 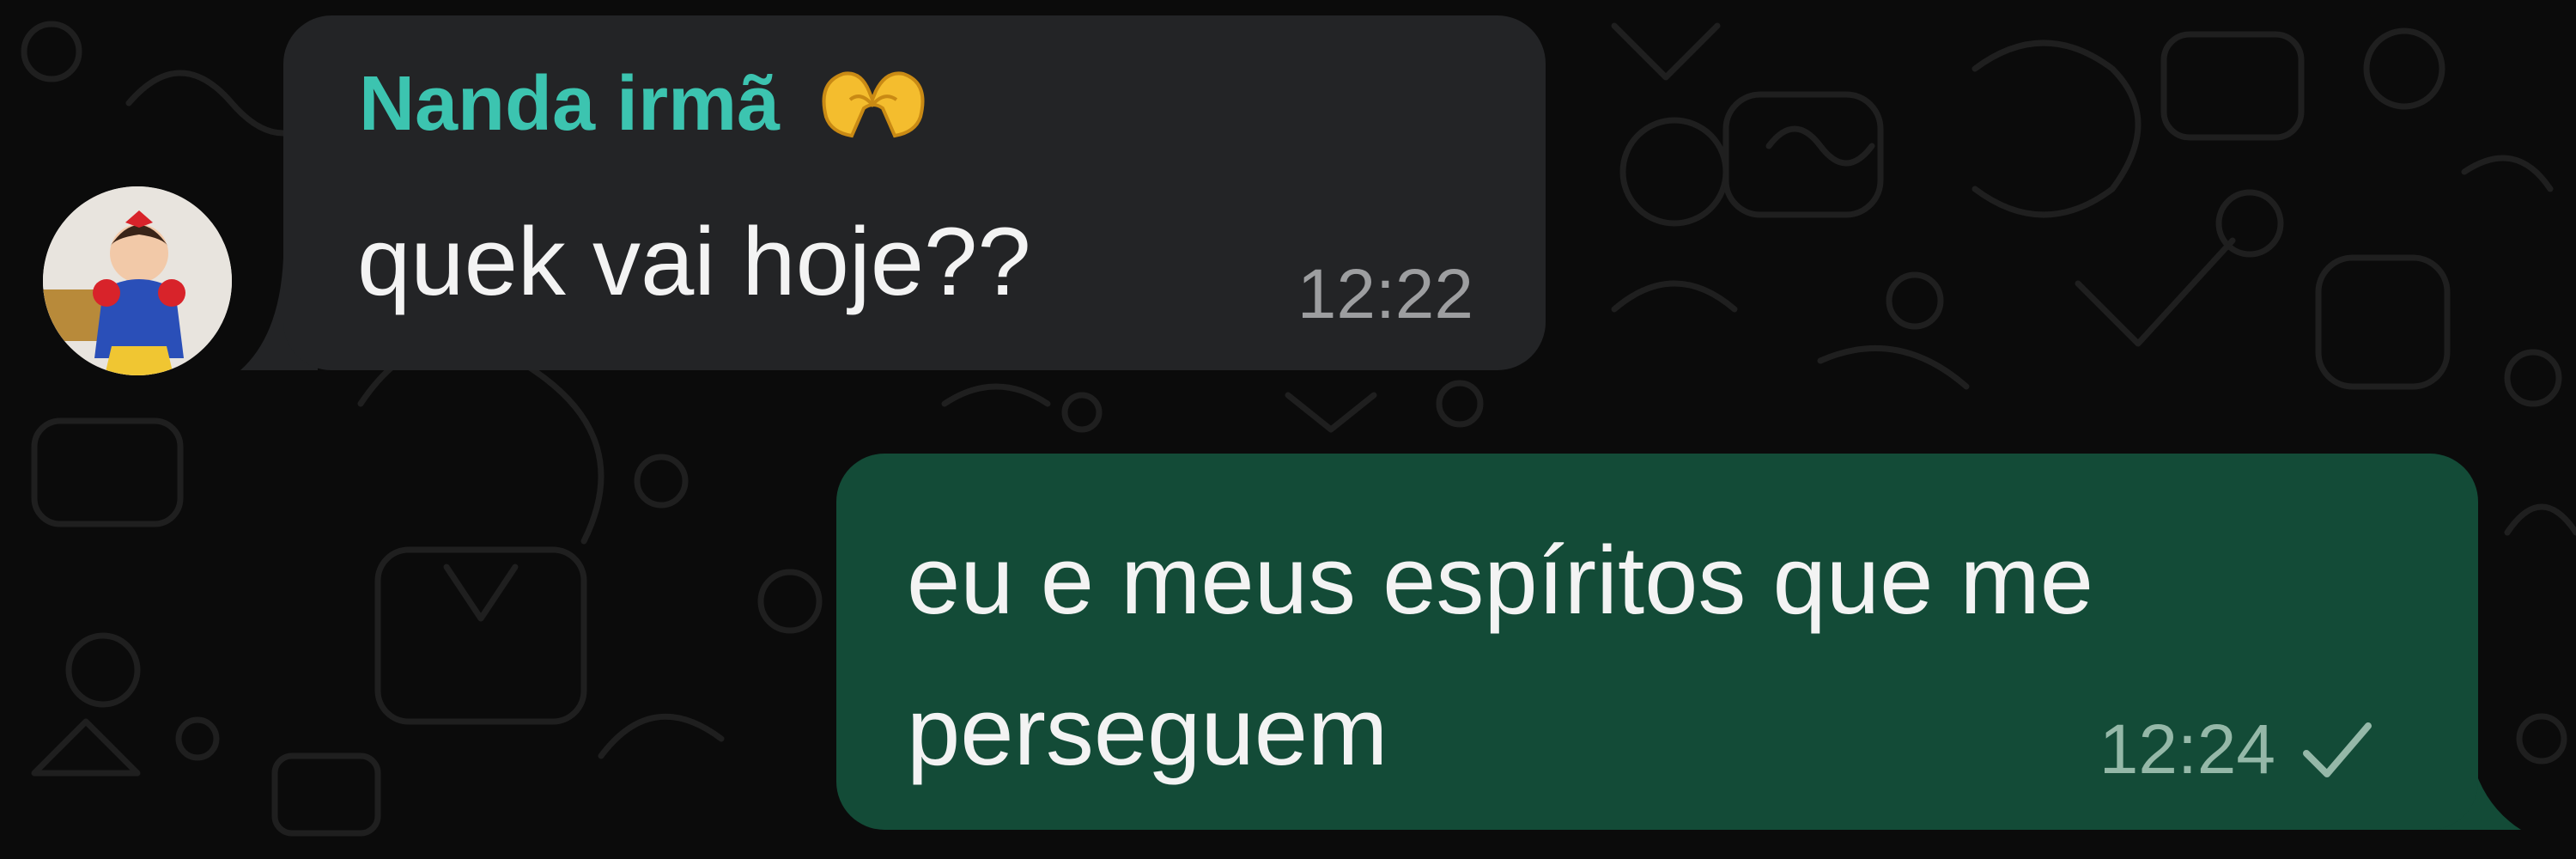 What do you see at coordinates (694, 262) in the screenshot?
I see `incoming-message-text: quek vai hoje??` at bounding box center [694, 262].